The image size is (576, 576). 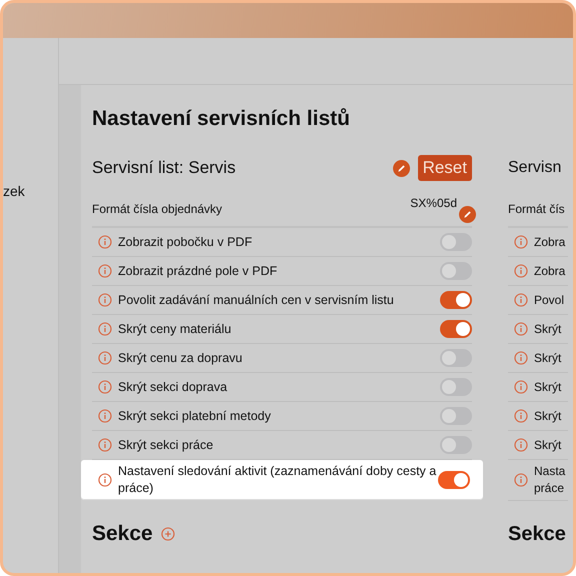 What do you see at coordinates (14, 191) in the screenshot?
I see `sidebar-item: zek` at bounding box center [14, 191].